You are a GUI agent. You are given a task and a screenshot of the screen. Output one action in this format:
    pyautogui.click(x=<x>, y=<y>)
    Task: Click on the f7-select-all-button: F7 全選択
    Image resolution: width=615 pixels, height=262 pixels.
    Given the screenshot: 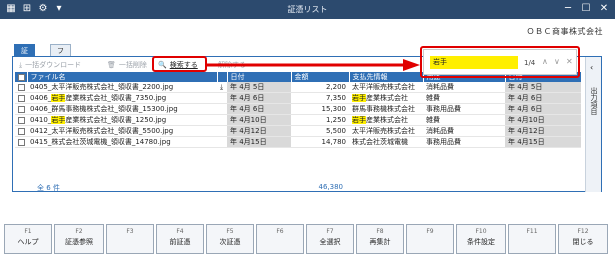 What is the action you would take?
    pyautogui.click(x=330, y=239)
    